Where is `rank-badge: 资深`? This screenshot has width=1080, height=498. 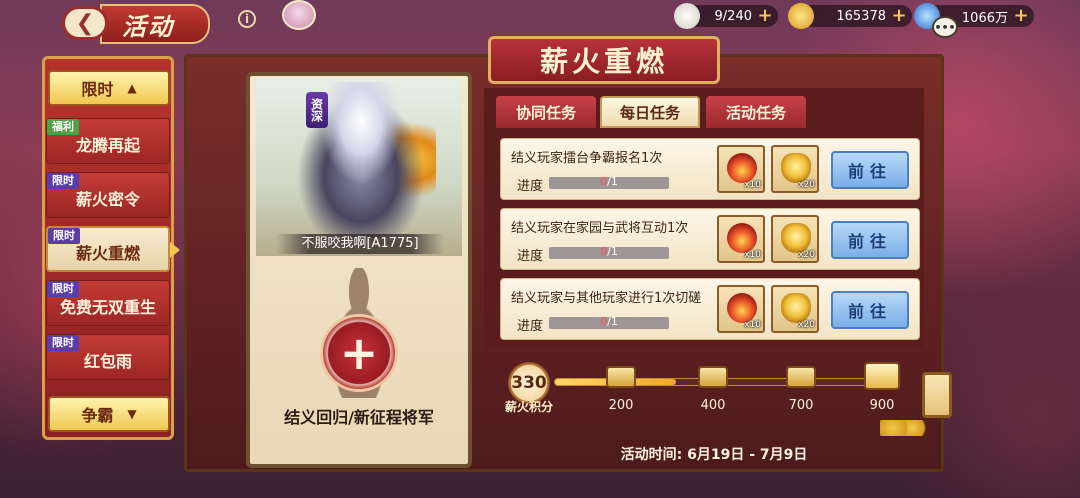 rank-badge: 资深 is located at coordinates (317, 110).